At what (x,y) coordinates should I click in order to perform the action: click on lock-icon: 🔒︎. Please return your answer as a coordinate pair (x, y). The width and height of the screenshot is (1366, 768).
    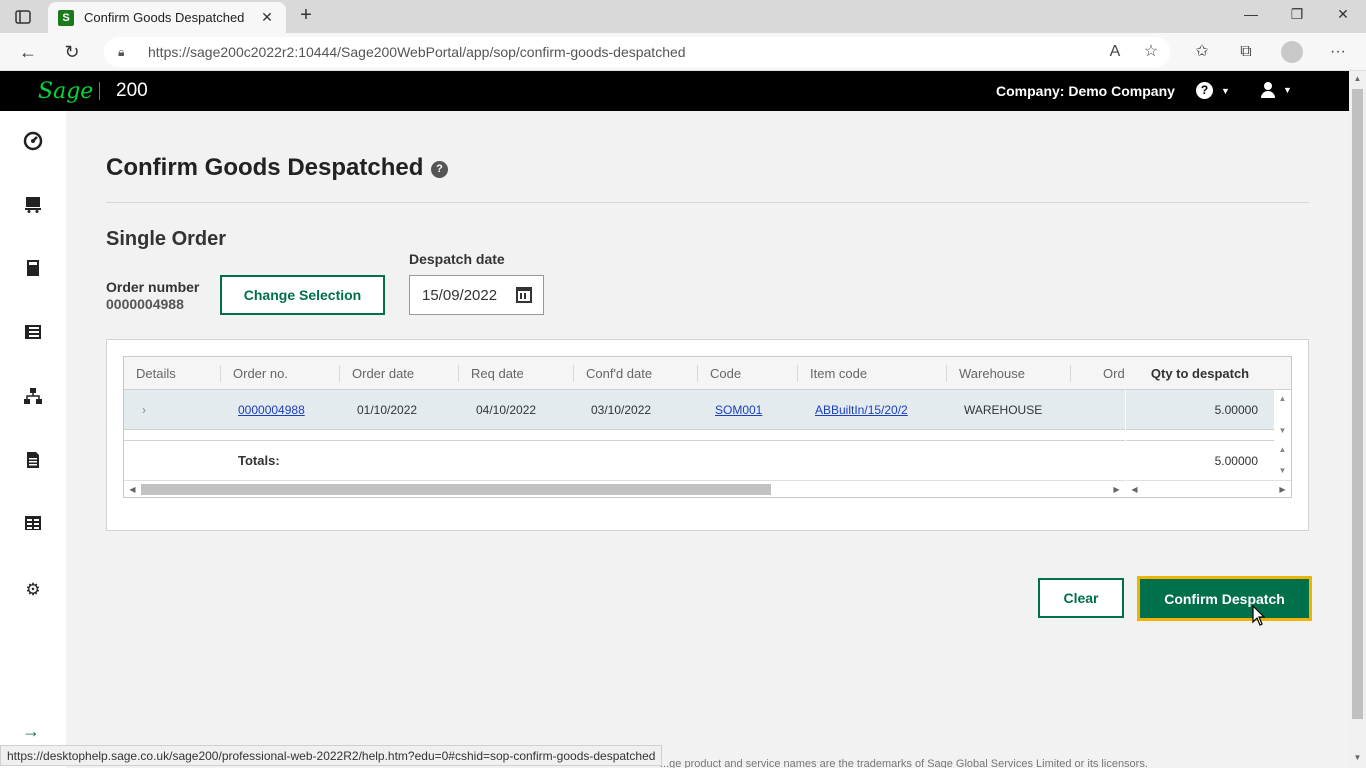
    Looking at the image, I should click on (121, 52).